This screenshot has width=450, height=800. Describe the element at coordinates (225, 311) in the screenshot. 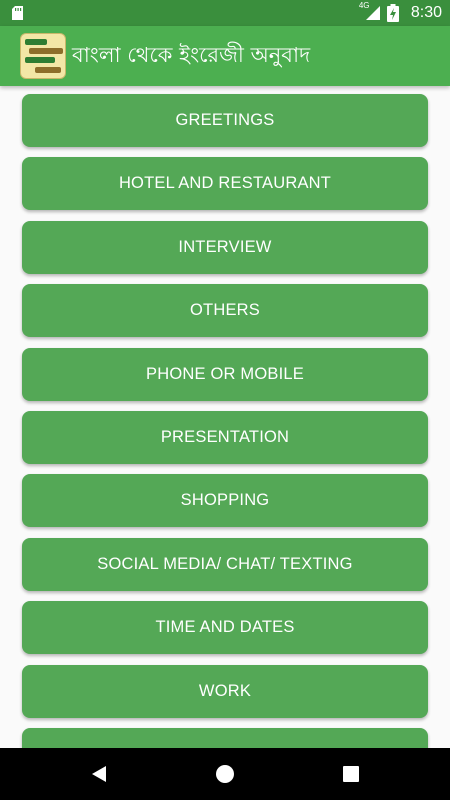

I see `category-button-others: OTHERS` at that location.